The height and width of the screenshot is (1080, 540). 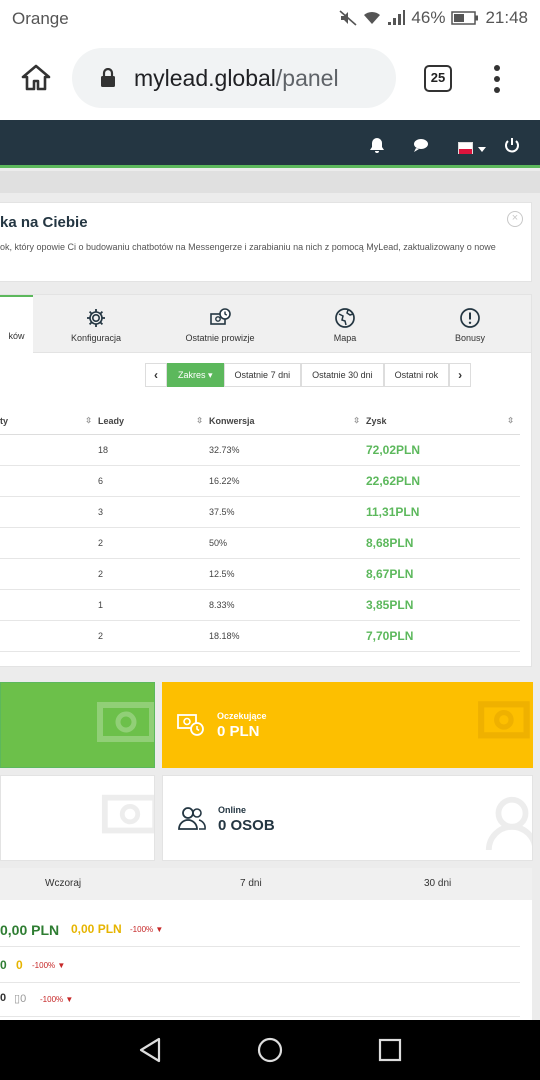 I want to click on table-row: 3 37.5% 11,31PLN, so click(x=260, y=512).